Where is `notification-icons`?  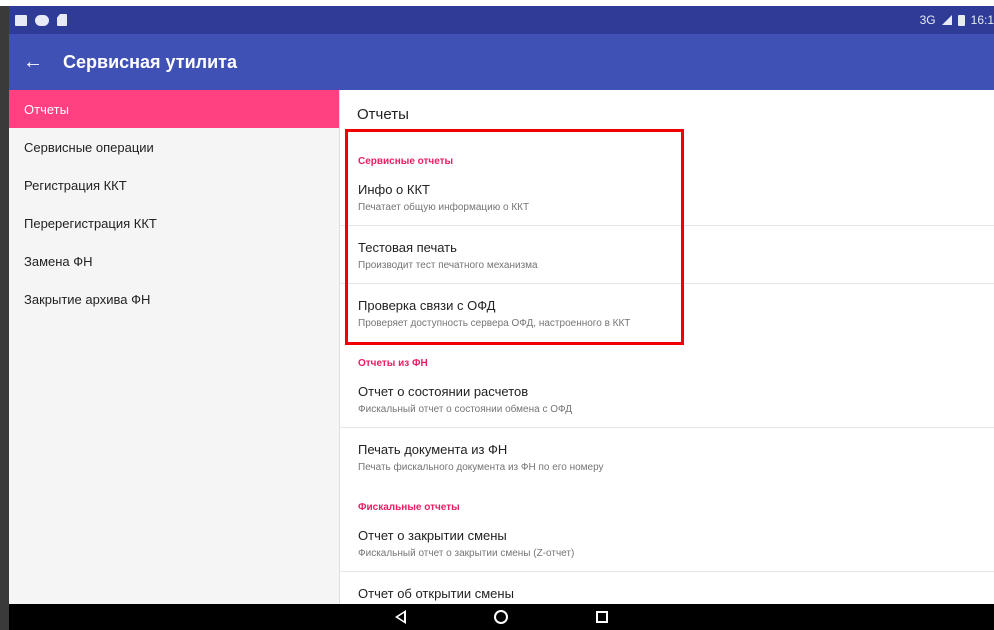
notification-icons is located at coordinates (38, 20).